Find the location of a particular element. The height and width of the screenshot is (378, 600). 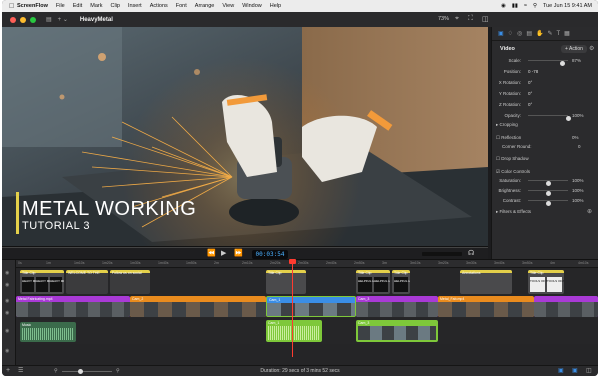

close-window-button is located at coordinates (13, 19).